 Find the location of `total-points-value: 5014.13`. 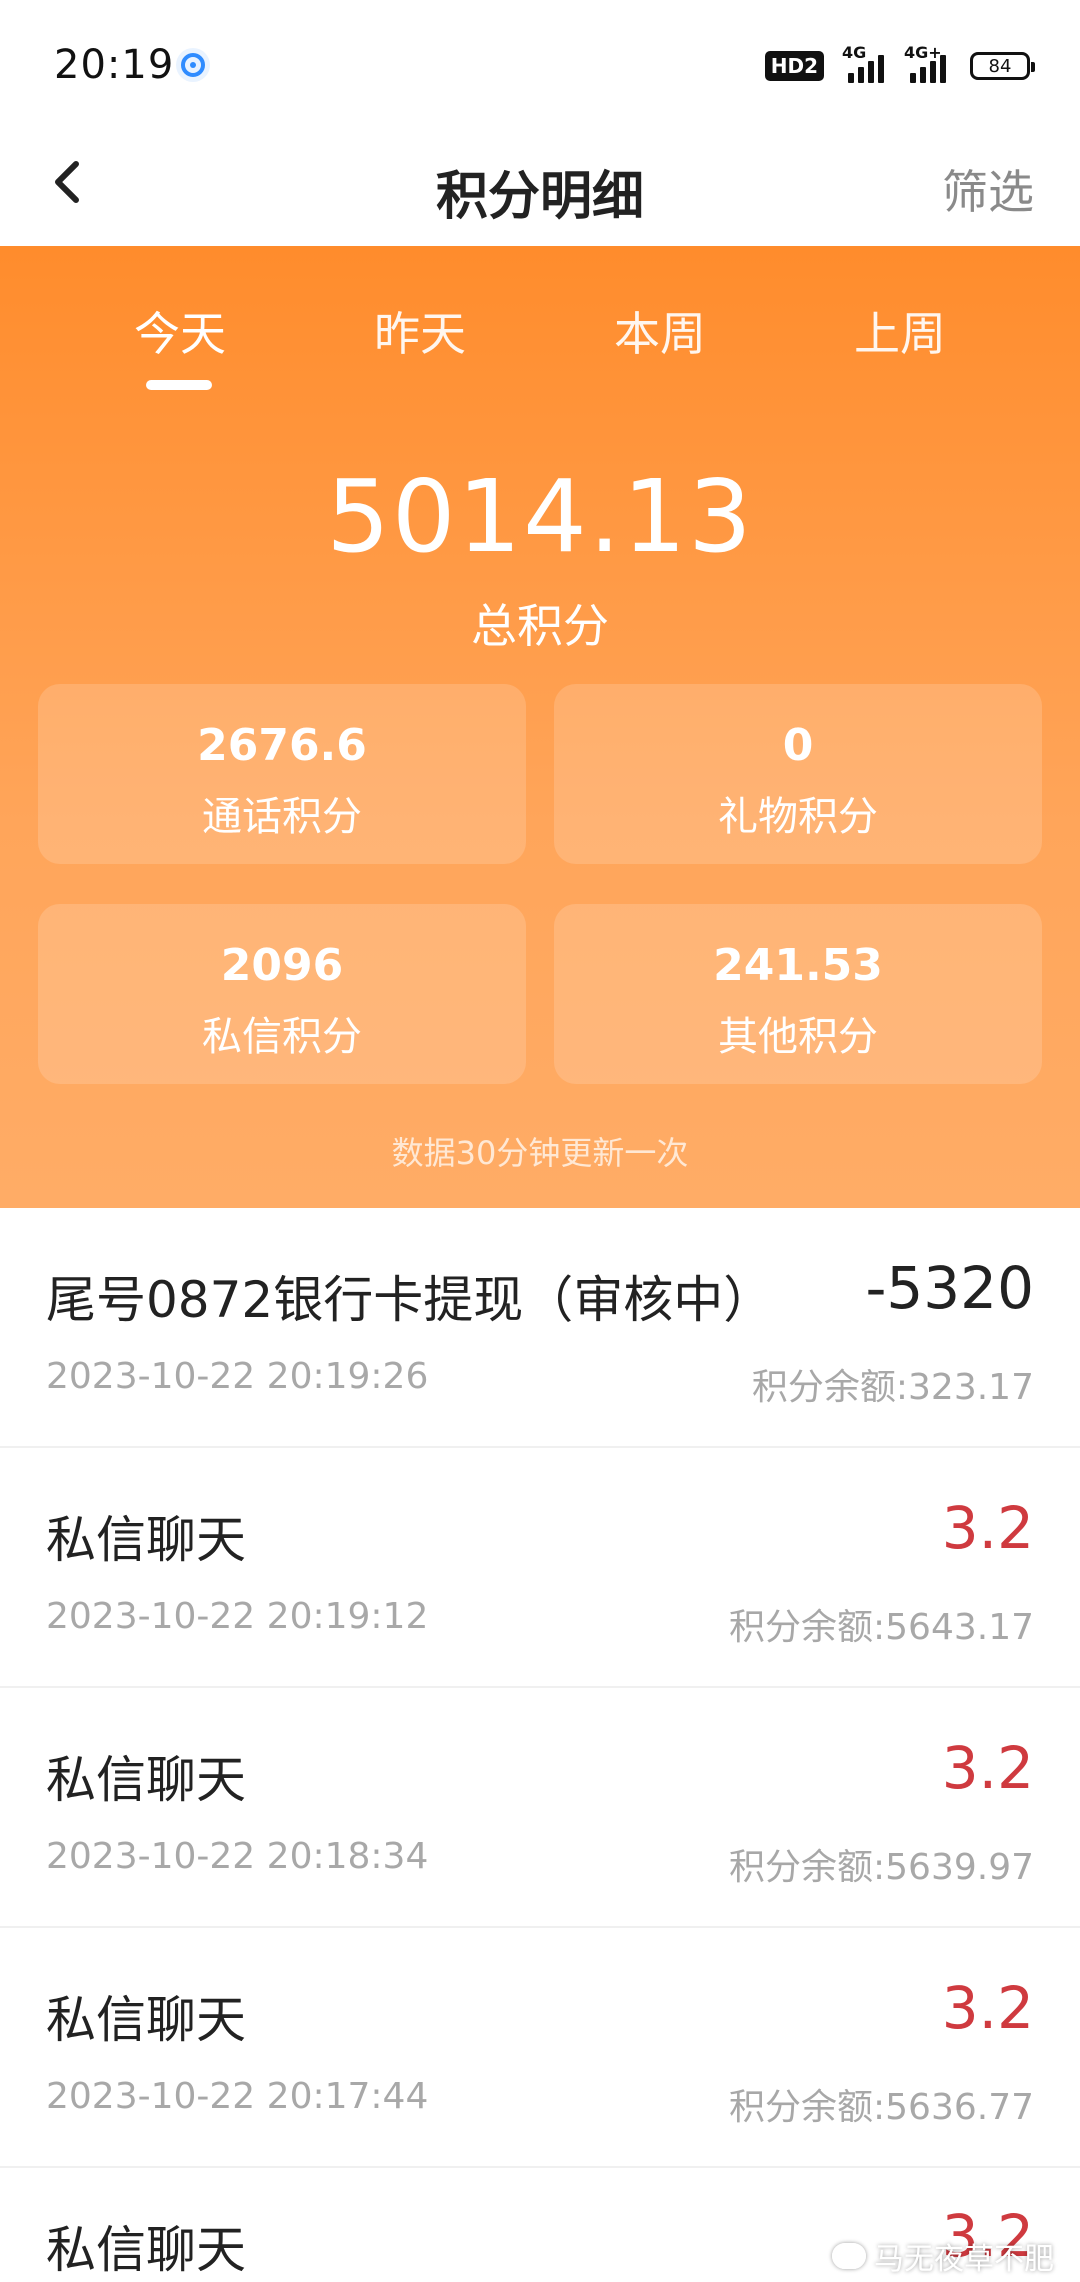

total-points-value: 5014.13 is located at coordinates (540, 516).